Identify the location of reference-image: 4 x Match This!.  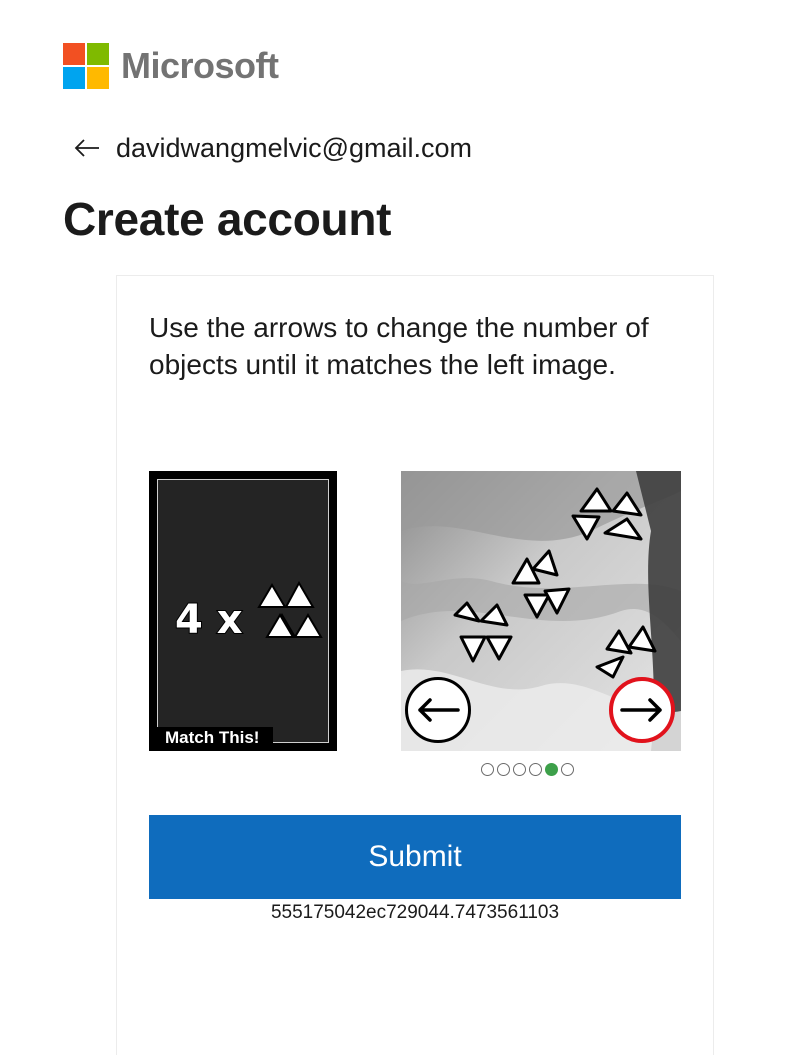
(243, 611).